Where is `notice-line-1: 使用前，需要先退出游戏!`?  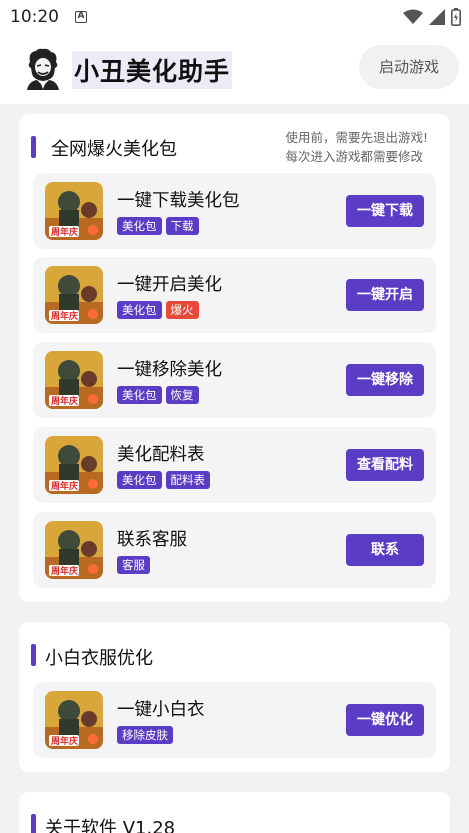 notice-line-1: 使用前，需要先退出游戏! is located at coordinates (356, 137).